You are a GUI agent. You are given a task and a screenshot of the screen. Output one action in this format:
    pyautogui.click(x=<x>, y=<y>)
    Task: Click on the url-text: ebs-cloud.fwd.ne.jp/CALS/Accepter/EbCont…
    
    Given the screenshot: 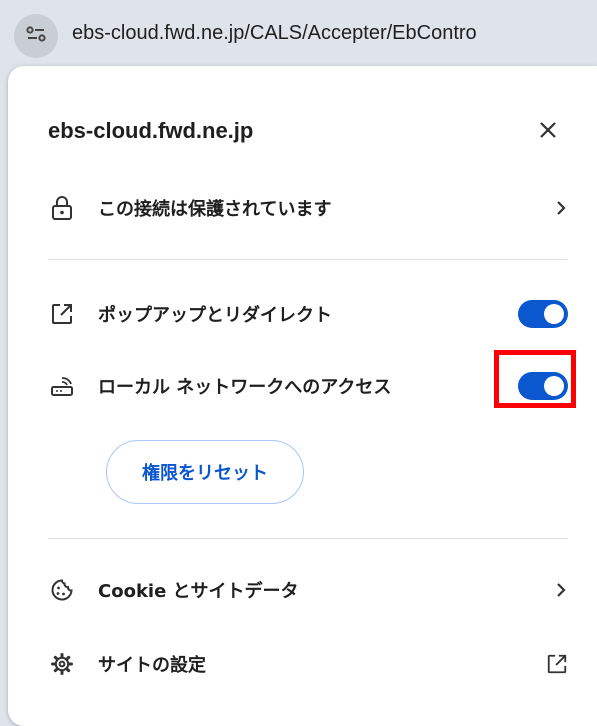 What is the action you would take?
    pyautogui.click(x=274, y=33)
    